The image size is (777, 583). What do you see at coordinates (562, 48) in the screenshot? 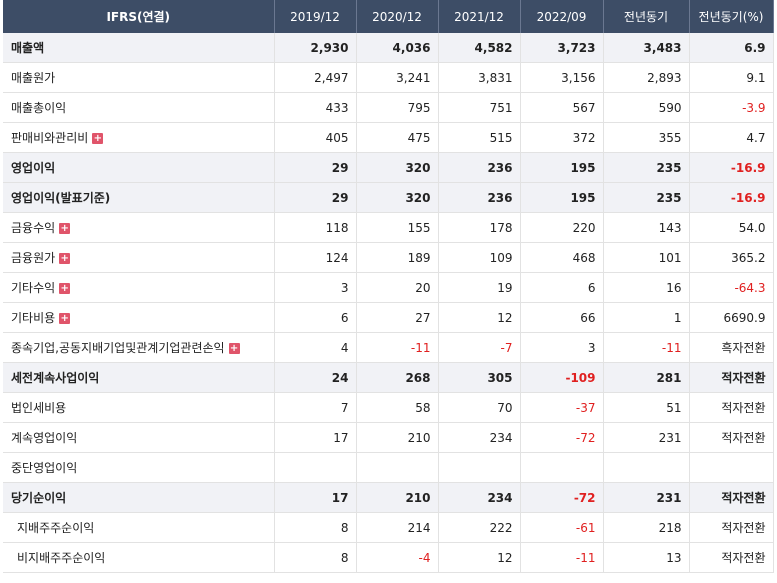
I see `value-cell: 3,723` at bounding box center [562, 48].